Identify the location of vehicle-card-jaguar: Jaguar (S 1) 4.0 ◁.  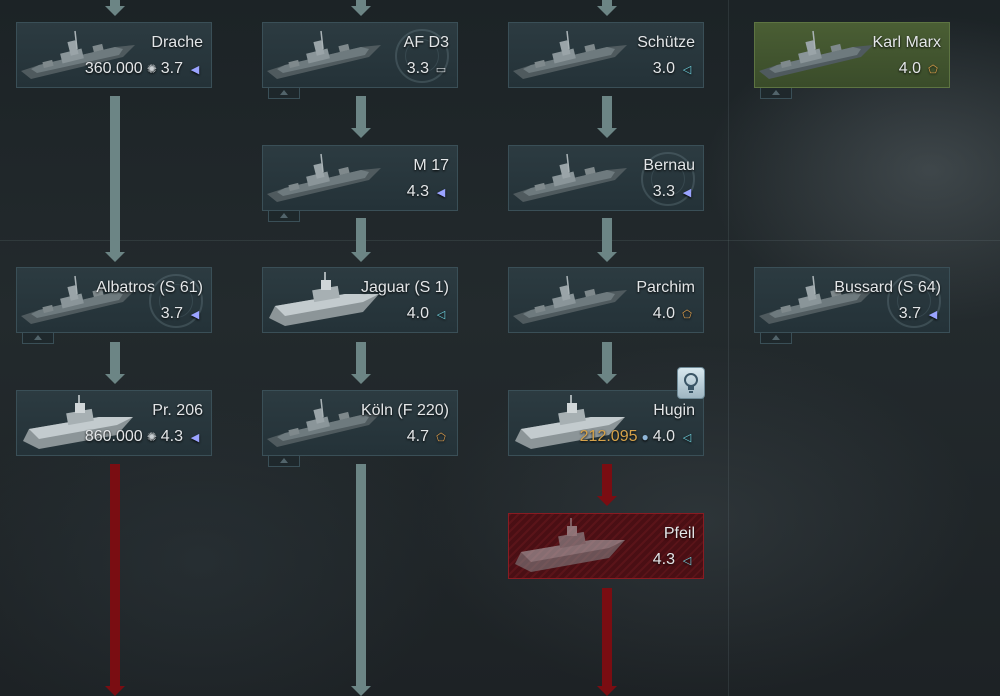
(360, 300).